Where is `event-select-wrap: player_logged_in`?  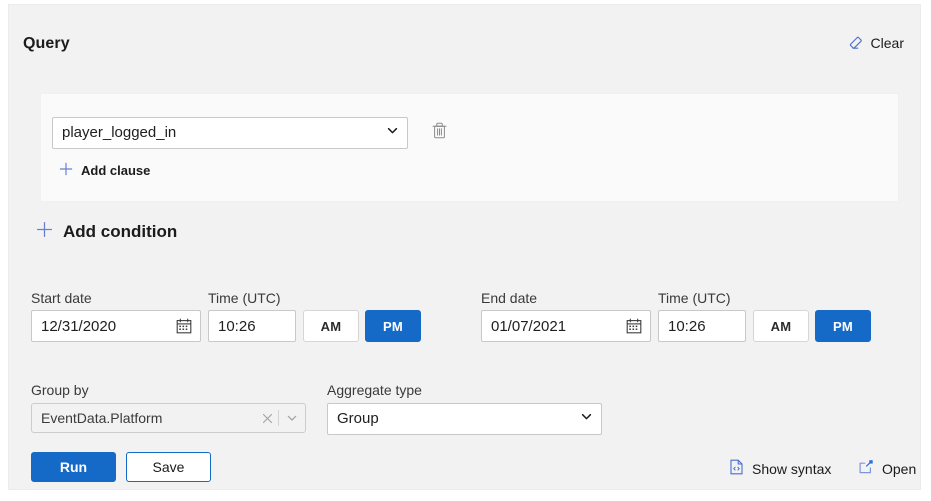 event-select-wrap: player_logged_in is located at coordinates (230, 133).